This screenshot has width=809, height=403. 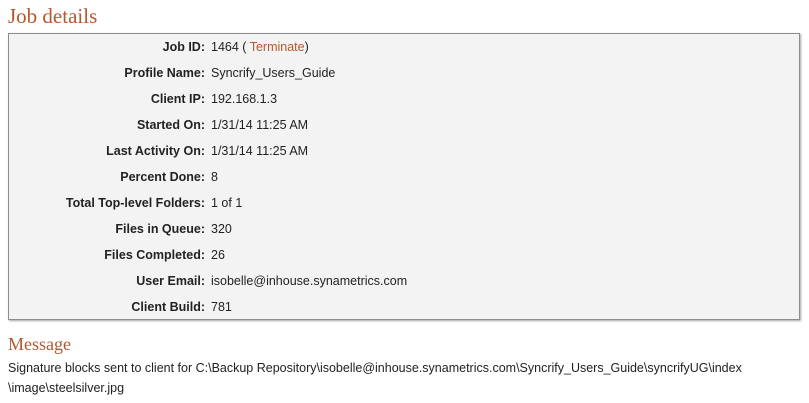 What do you see at coordinates (273, 73) in the screenshot?
I see `detail-value: Syncrify_Users_Guide` at bounding box center [273, 73].